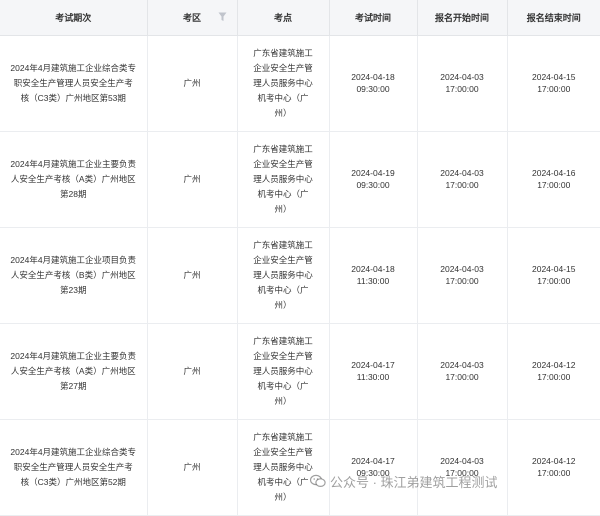 This screenshot has height=516, width=600. I want to click on exam-date: 2024-04-19, so click(373, 173).